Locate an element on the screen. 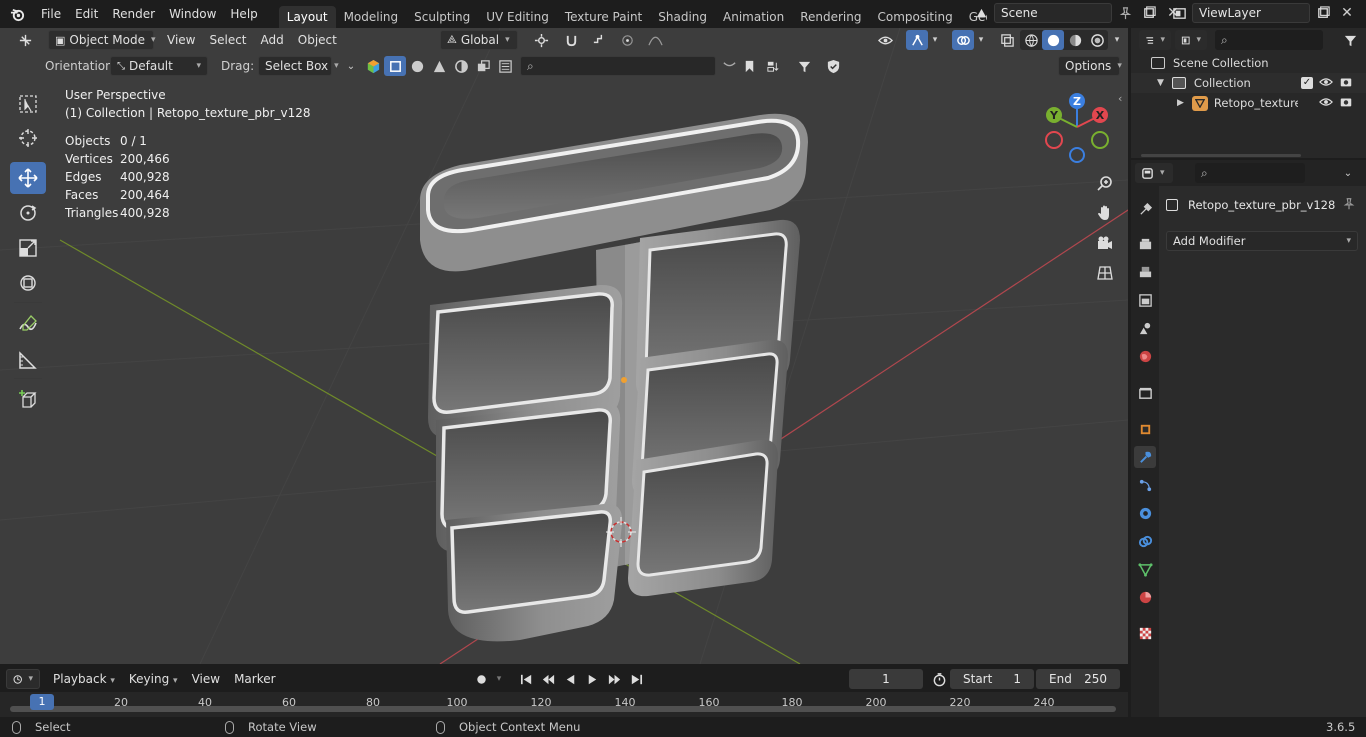 Image resolution: width=1366 pixels, height=737 pixels. overlays-toggle-icon is located at coordinates (963, 40).